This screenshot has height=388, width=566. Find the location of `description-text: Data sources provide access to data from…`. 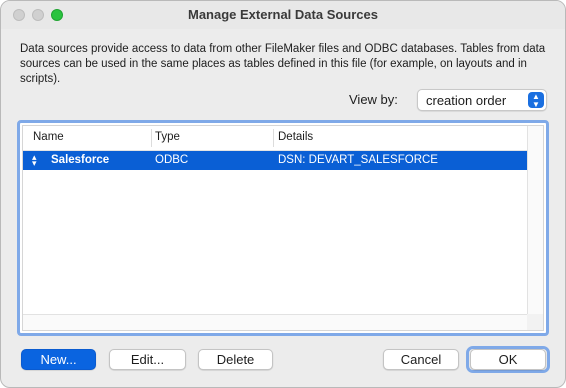

description-text: Data sources provide access to data from… is located at coordinates (283, 64).